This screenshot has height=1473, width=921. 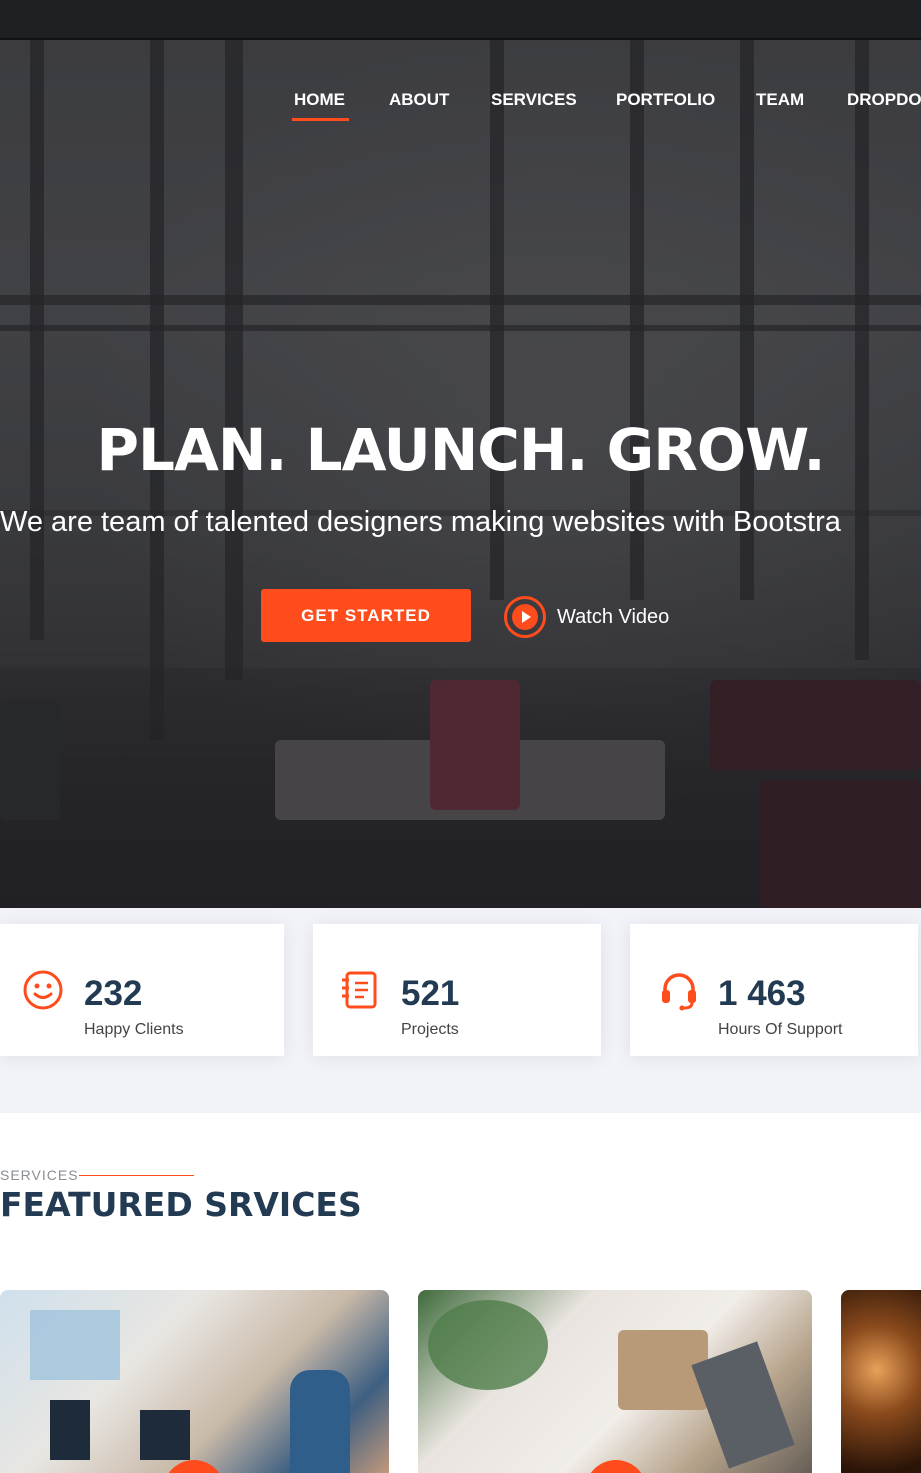 I want to click on stat-label: Projects, so click(x=430, y=1029).